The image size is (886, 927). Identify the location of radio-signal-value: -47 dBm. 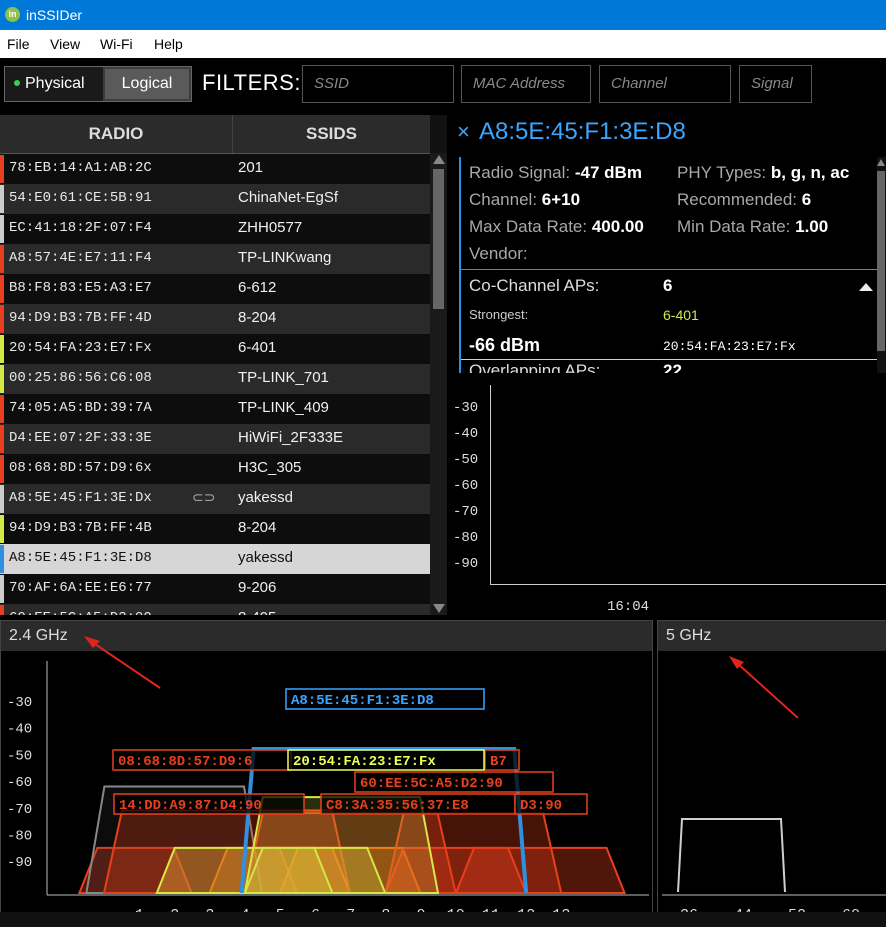
(608, 172).